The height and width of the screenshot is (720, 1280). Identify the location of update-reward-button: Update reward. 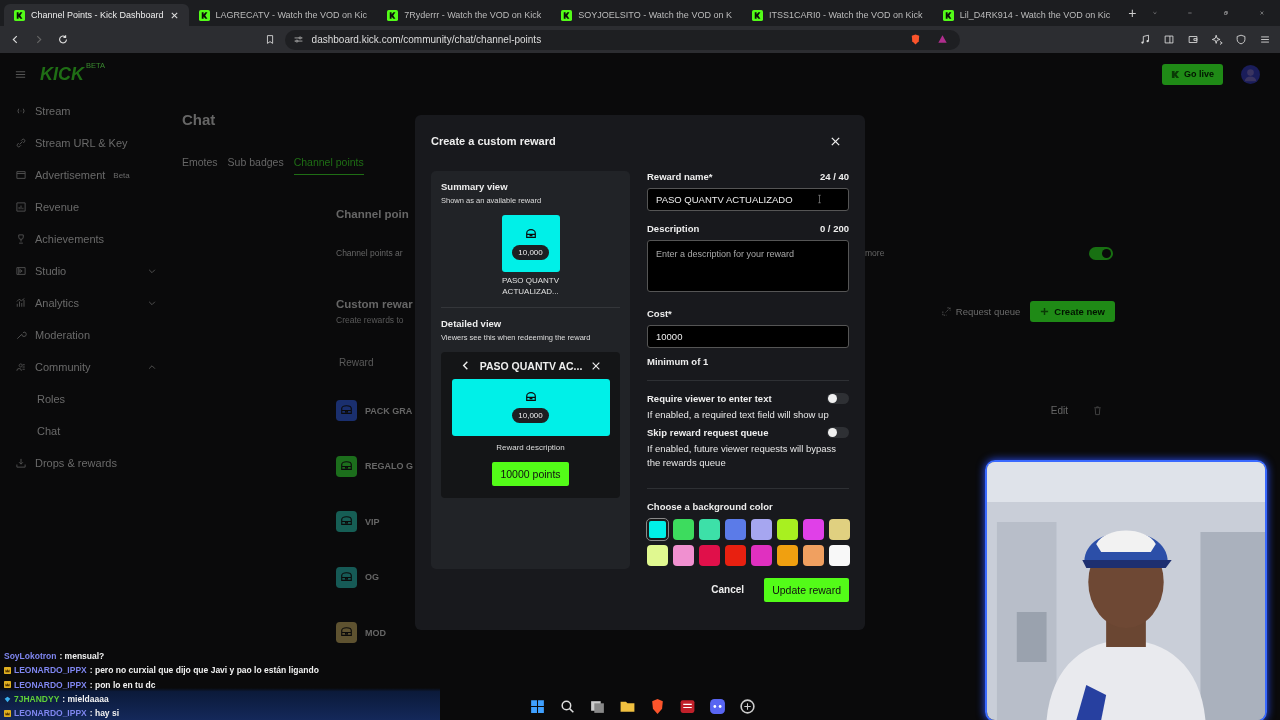
(806, 589).